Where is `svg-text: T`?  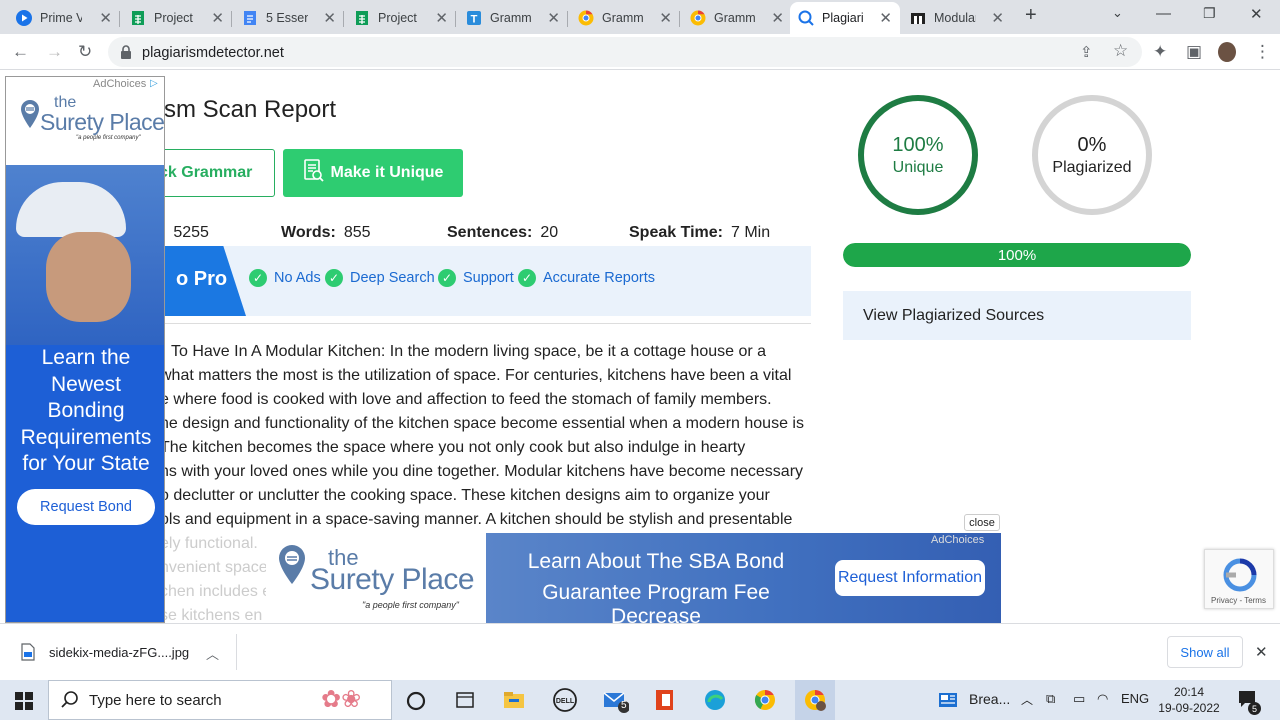 svg-text: T is located at coordinates (474, 20).